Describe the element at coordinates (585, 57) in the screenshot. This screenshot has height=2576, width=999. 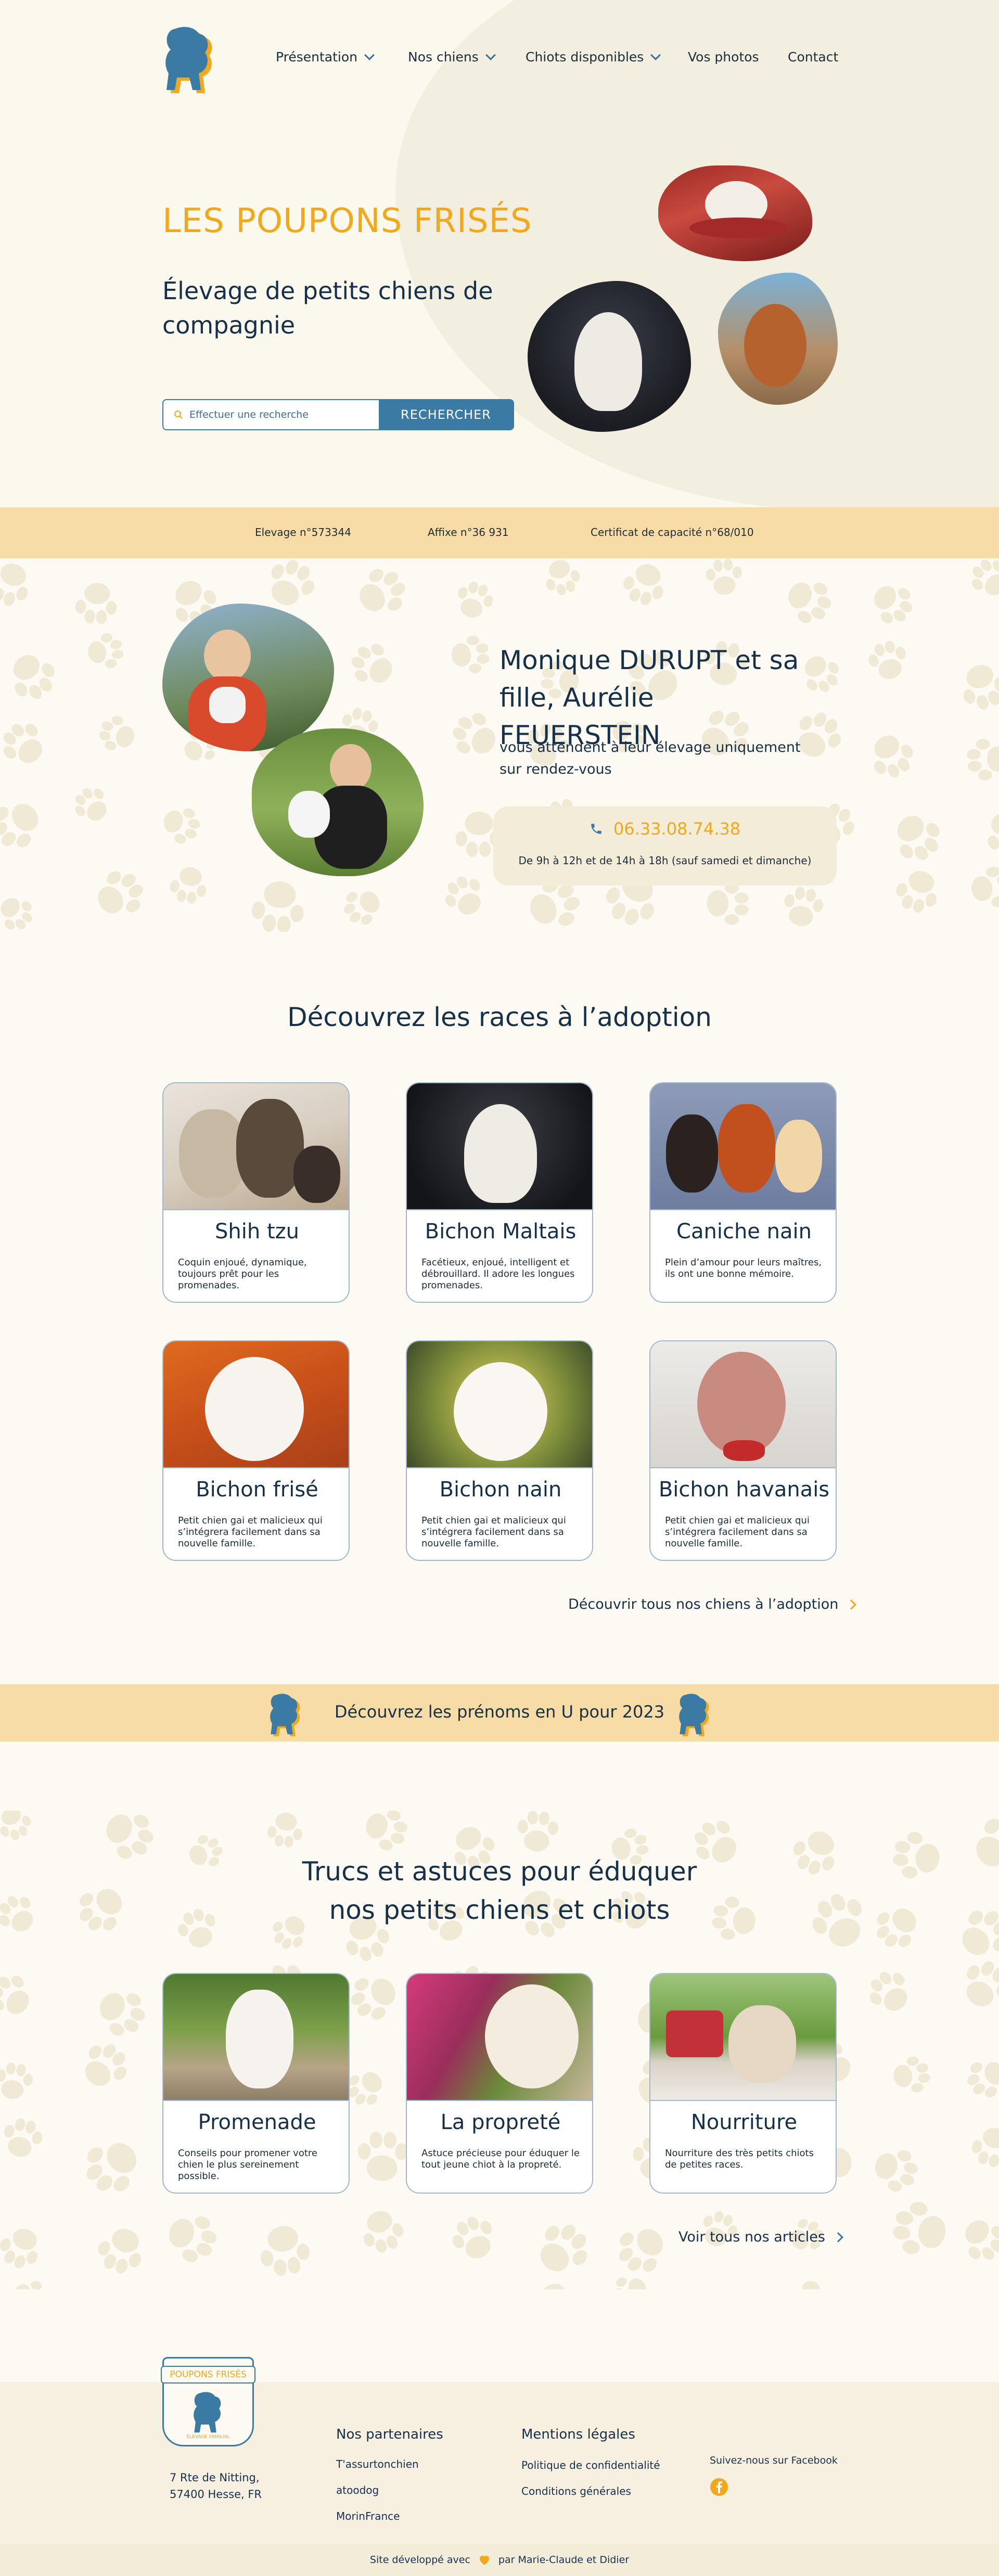
I see `nav-label: Chiots disponibles` at that location.